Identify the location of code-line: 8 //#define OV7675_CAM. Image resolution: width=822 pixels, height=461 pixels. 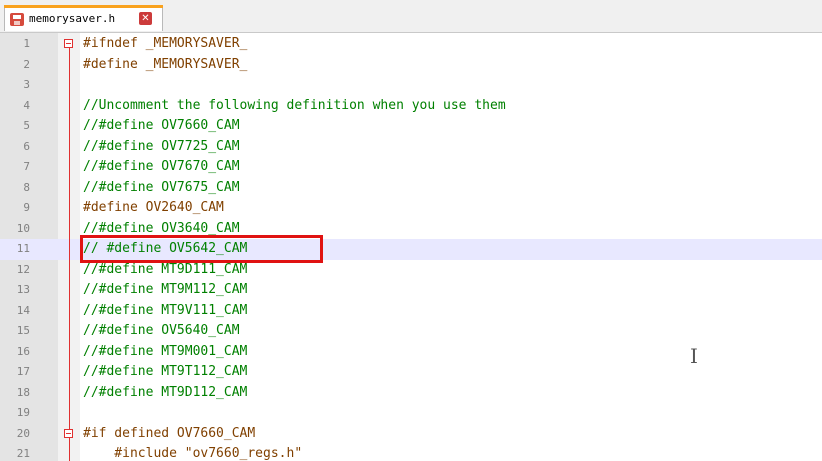
(411, 188).